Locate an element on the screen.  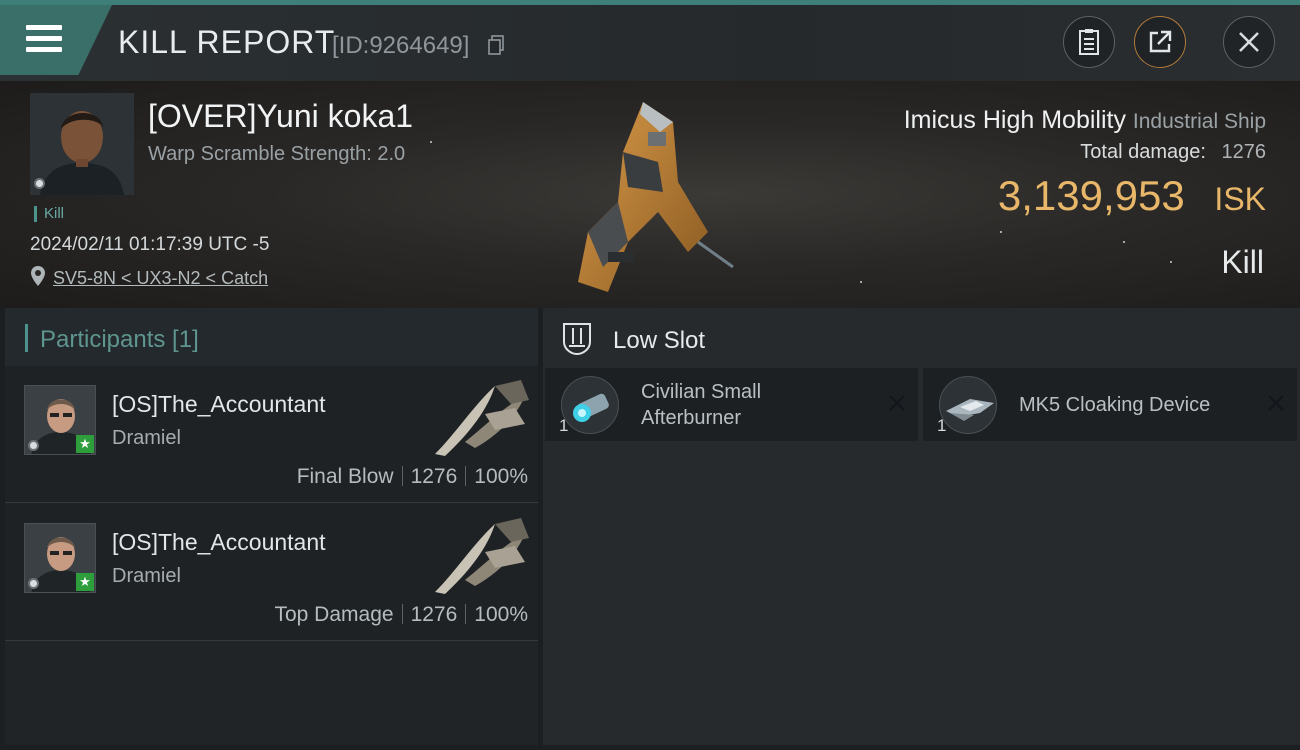
copy-icon is located at coordinates (496, 45).